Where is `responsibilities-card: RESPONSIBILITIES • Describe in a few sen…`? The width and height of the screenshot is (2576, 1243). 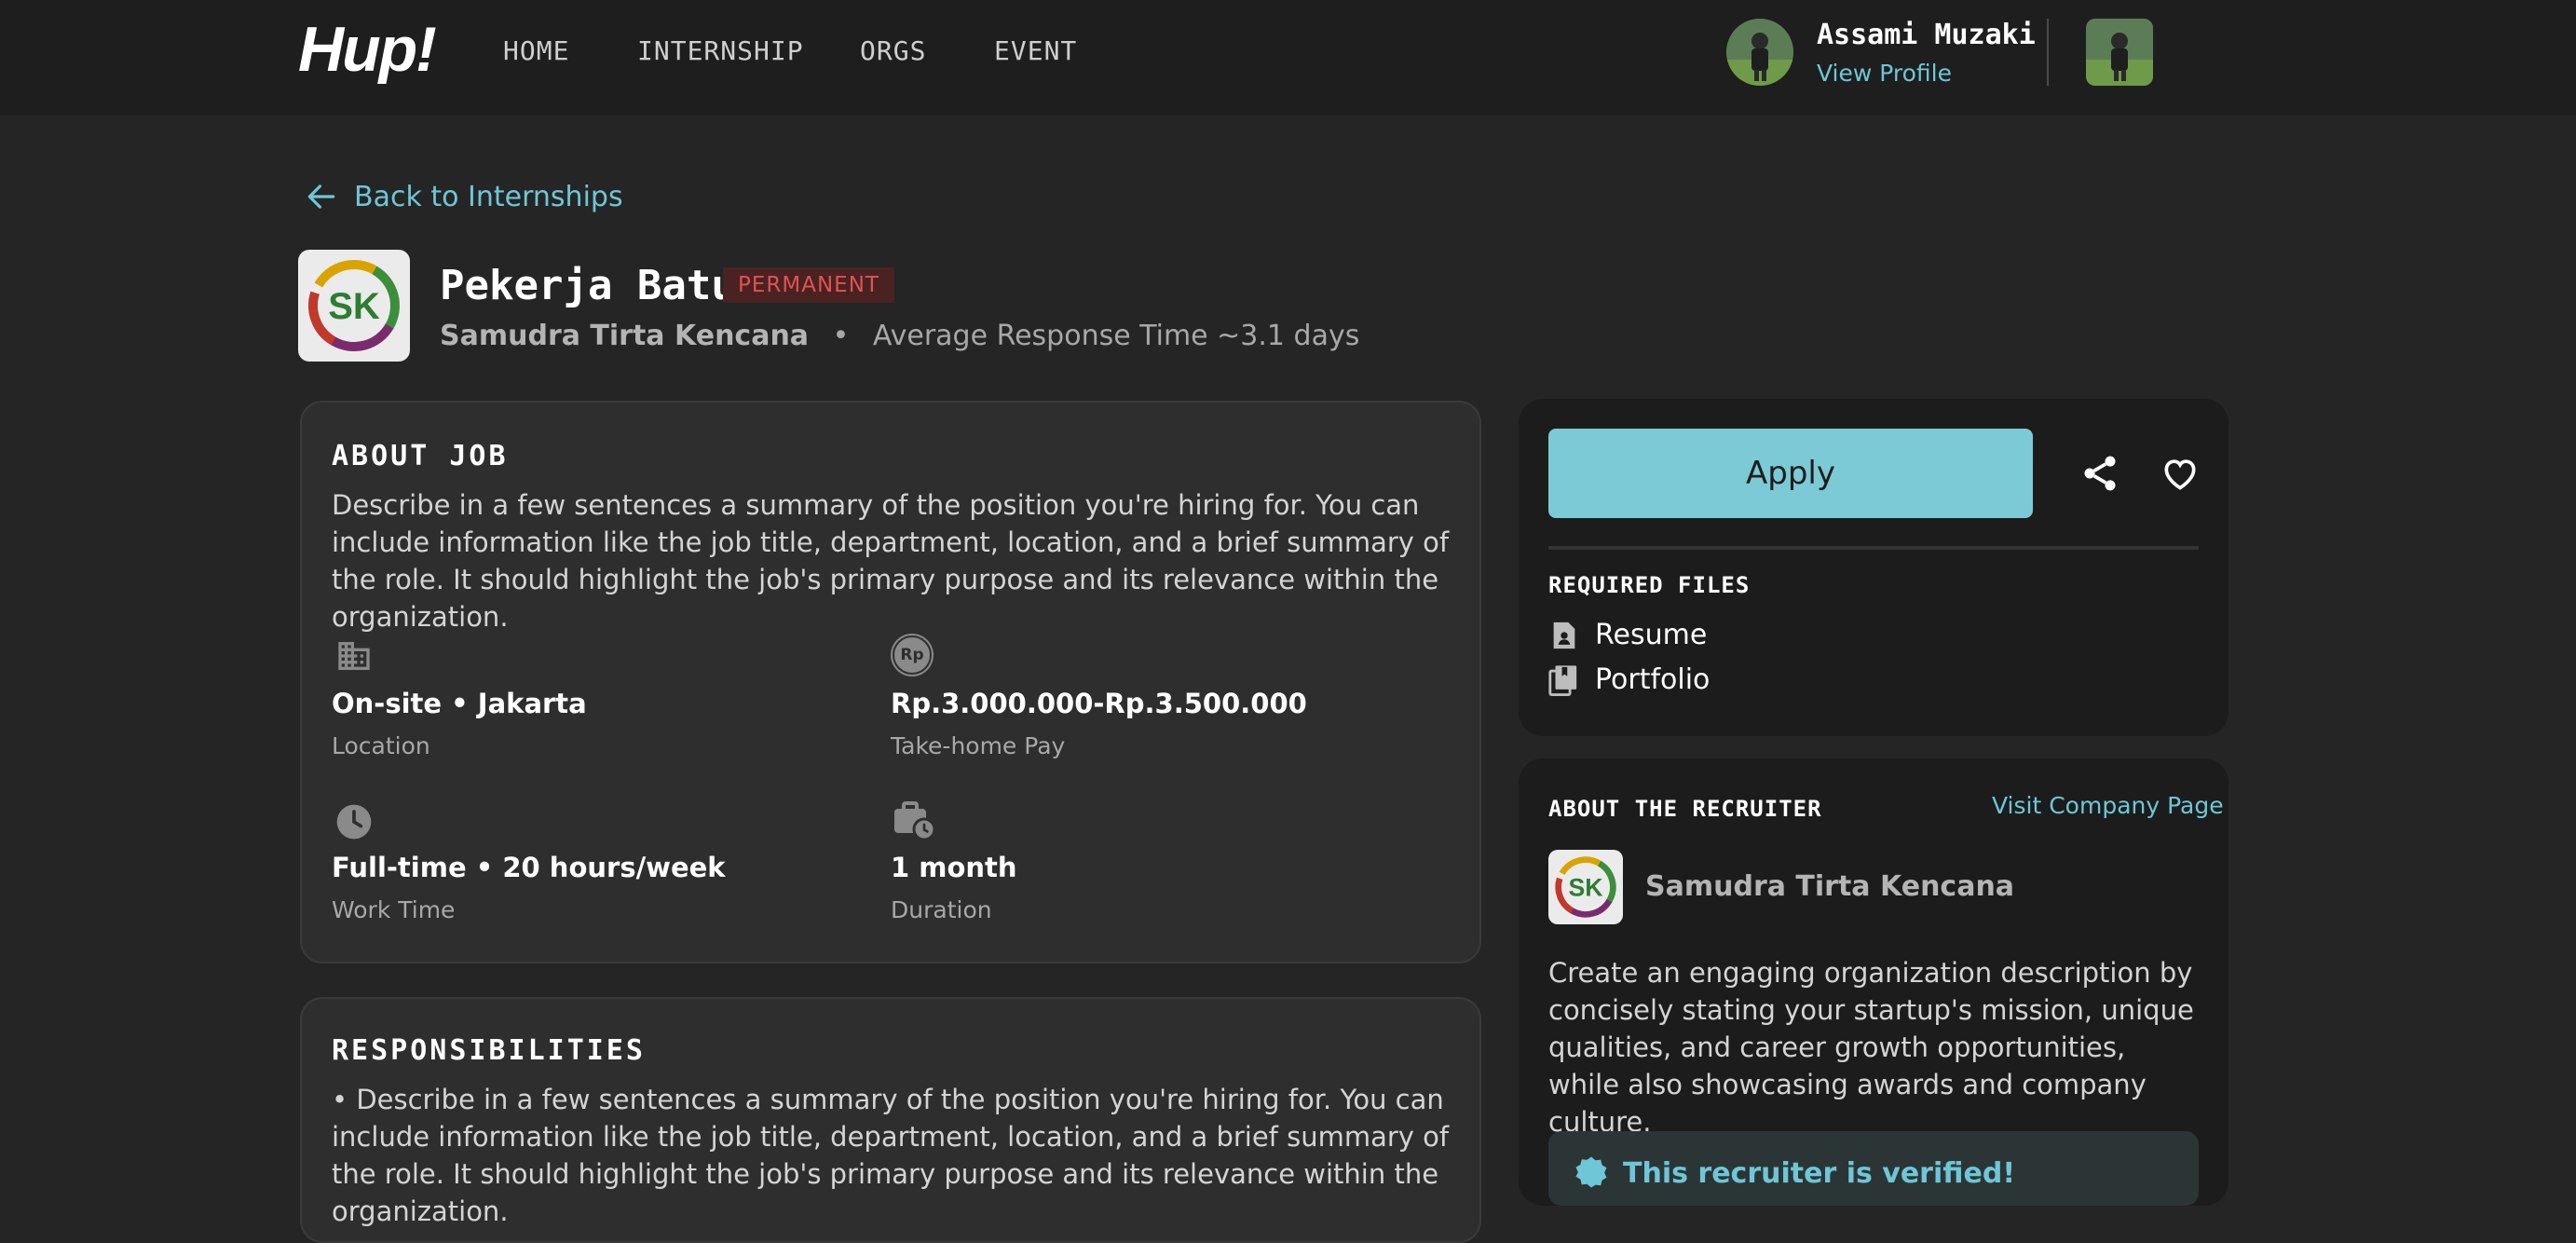
responsibilities-card: RESPONSIBILITIES • Describe in a few sen… is located at coordinates (890, 1120).